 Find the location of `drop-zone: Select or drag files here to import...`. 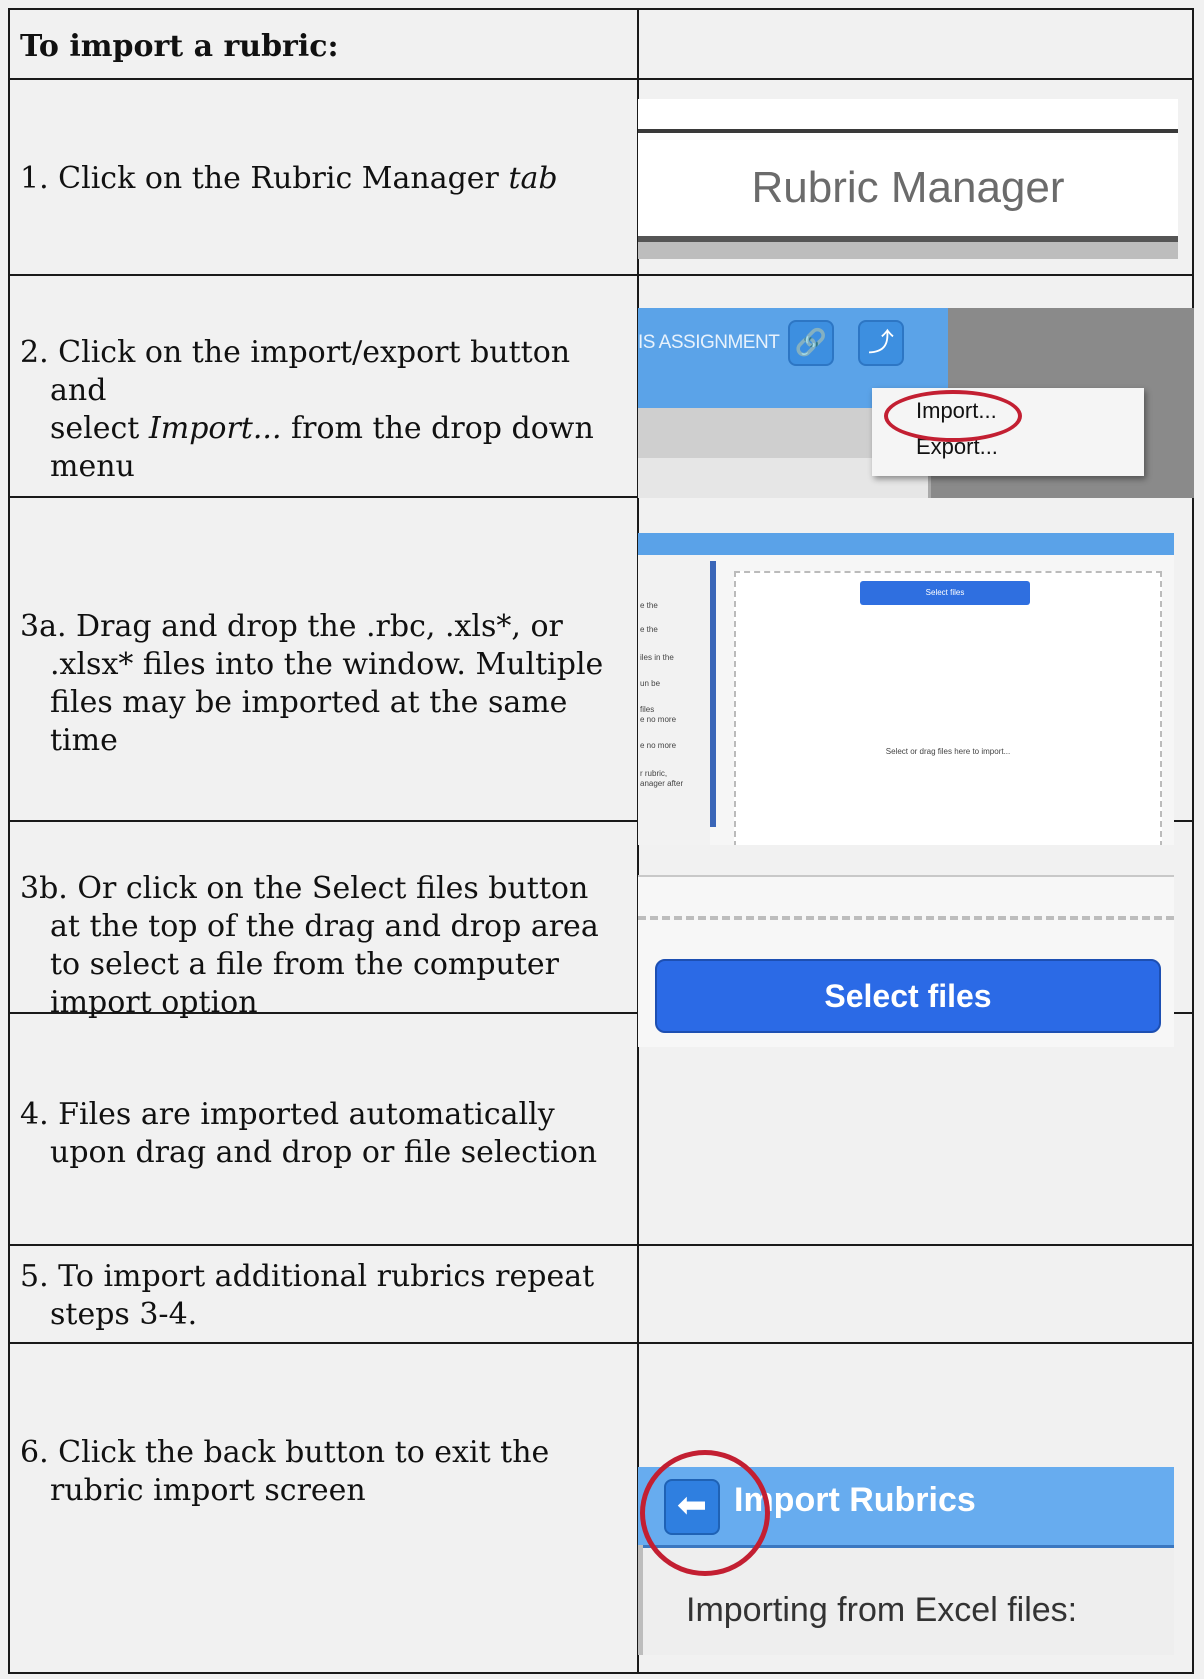

drop-zone: Select or drag files here to import... is located at coordinates (948, 708).